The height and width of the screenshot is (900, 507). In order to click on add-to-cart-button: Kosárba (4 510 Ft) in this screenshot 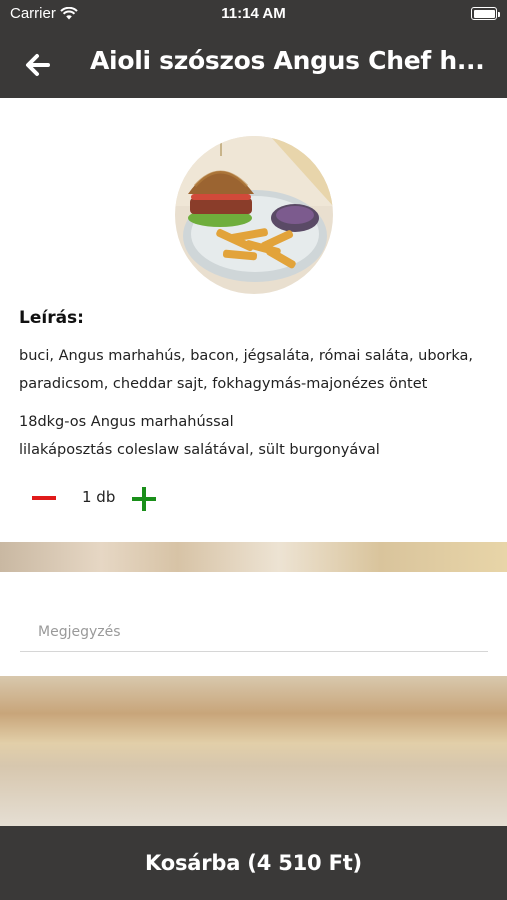, I will do `click(253, 863)`.